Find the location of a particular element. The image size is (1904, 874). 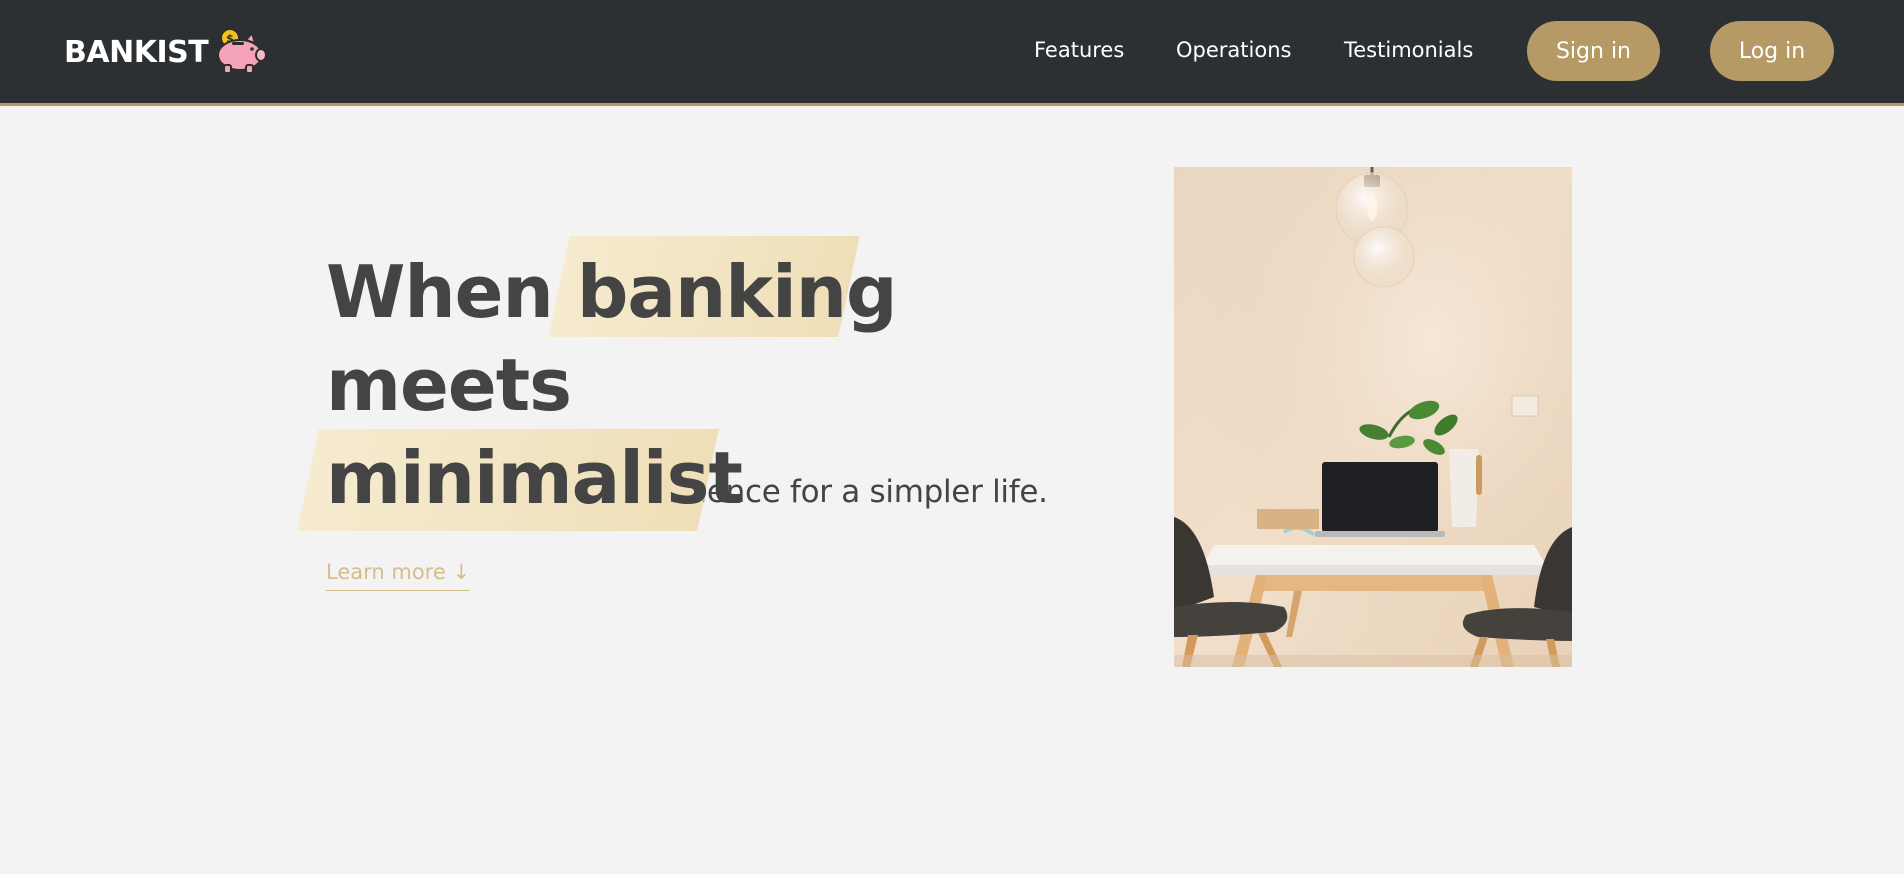

log-in-button: Log in is located at coordinates (1772, 51).